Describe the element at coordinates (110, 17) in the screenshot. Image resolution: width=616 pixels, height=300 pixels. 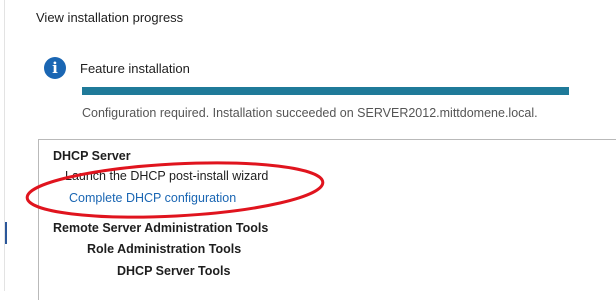
I see `page-heading: View installation progress` at that location.